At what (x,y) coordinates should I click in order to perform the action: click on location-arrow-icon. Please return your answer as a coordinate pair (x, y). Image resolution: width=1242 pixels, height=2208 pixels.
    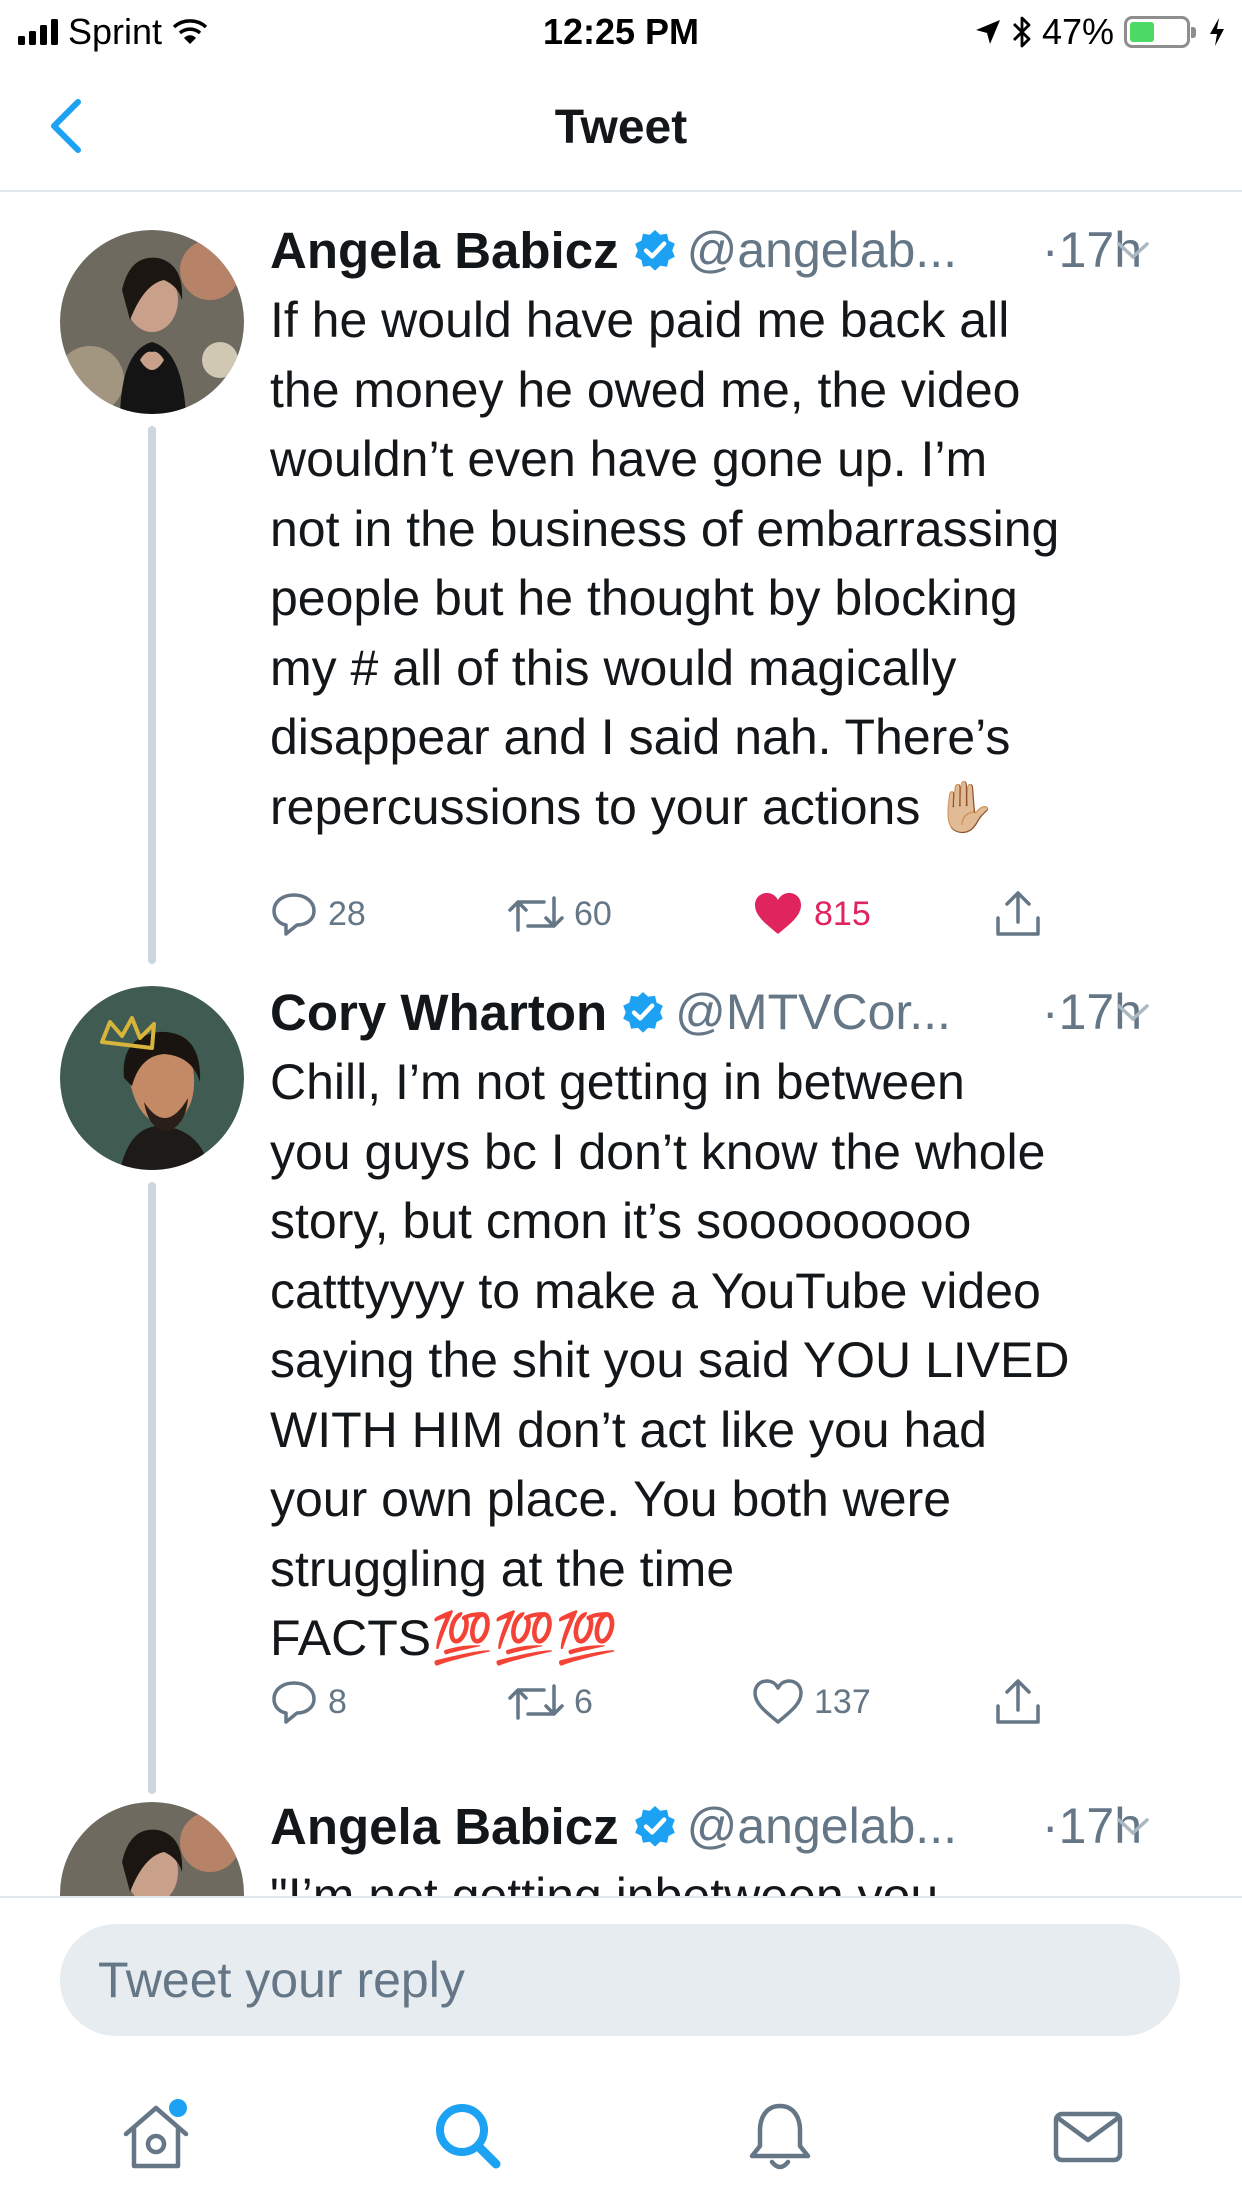
    Looking at the image, I should click on (987, 32).